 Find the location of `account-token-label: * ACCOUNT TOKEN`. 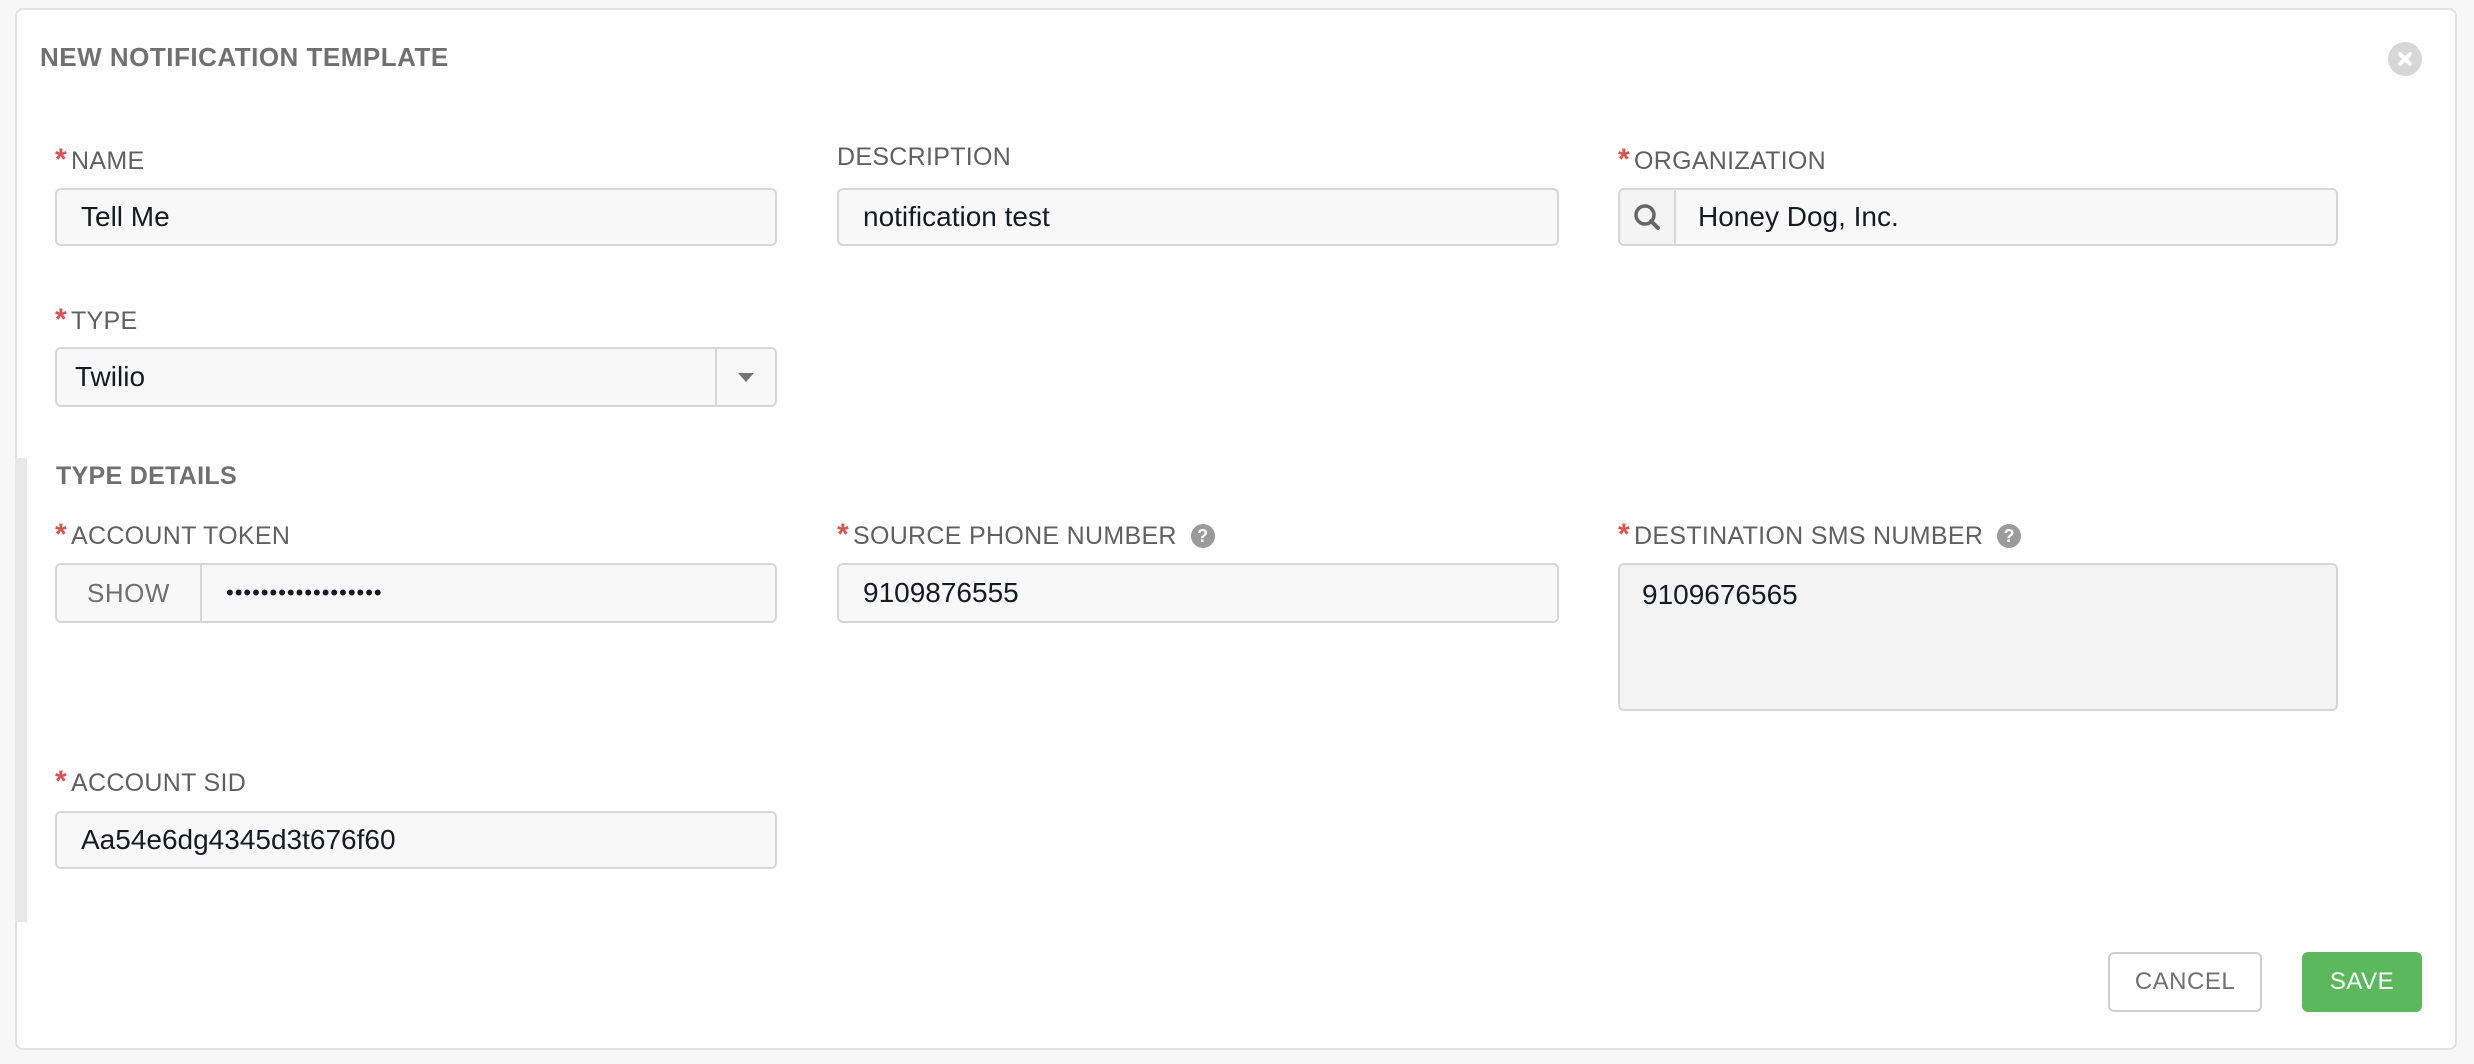

account-token-label: * ACCOUNT TOKEN is located at coordinates (172, 535).